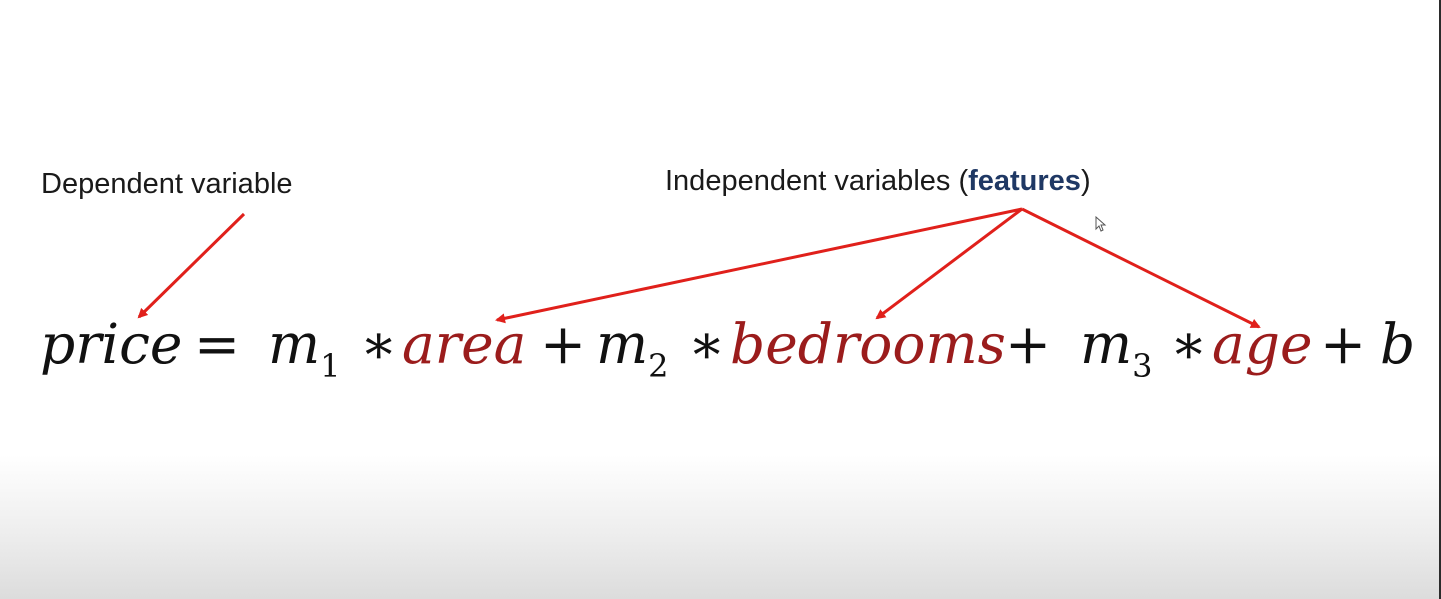 The image size is (1441, 599). What do you see at coordinates (1106, 344) in the screenshot?
I see `m3-letter: m` at bounding box center [1106, 344].